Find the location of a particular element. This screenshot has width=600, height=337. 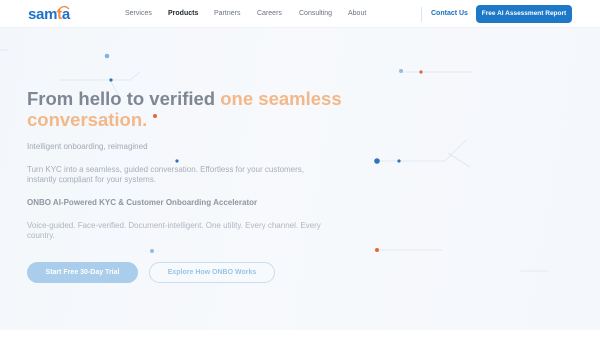

headline-plain: From hello to verified is located at coordinates (124, 98).